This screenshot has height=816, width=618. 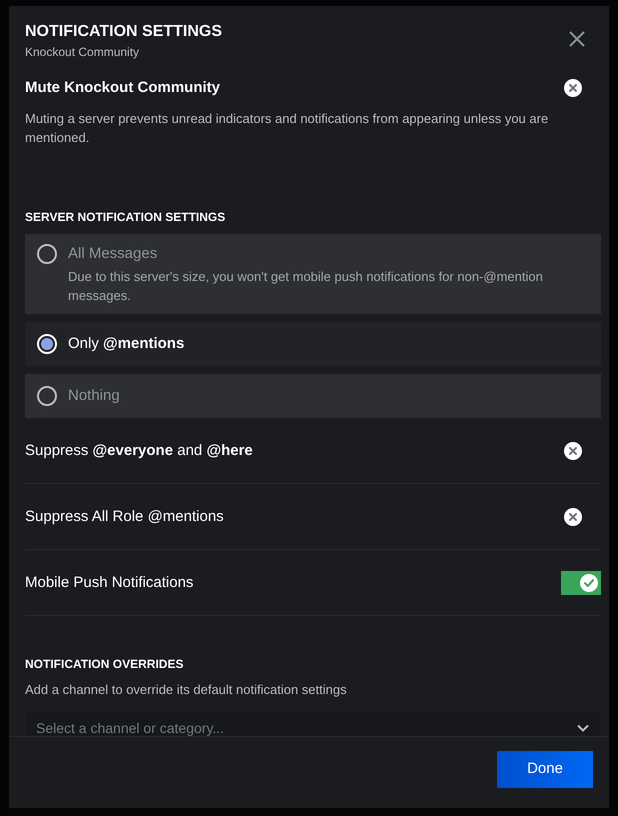 What do you see at coordinates (583, 728) in the screenshot?
I see `chevron-down-icon` at bounding box center [583, 728].